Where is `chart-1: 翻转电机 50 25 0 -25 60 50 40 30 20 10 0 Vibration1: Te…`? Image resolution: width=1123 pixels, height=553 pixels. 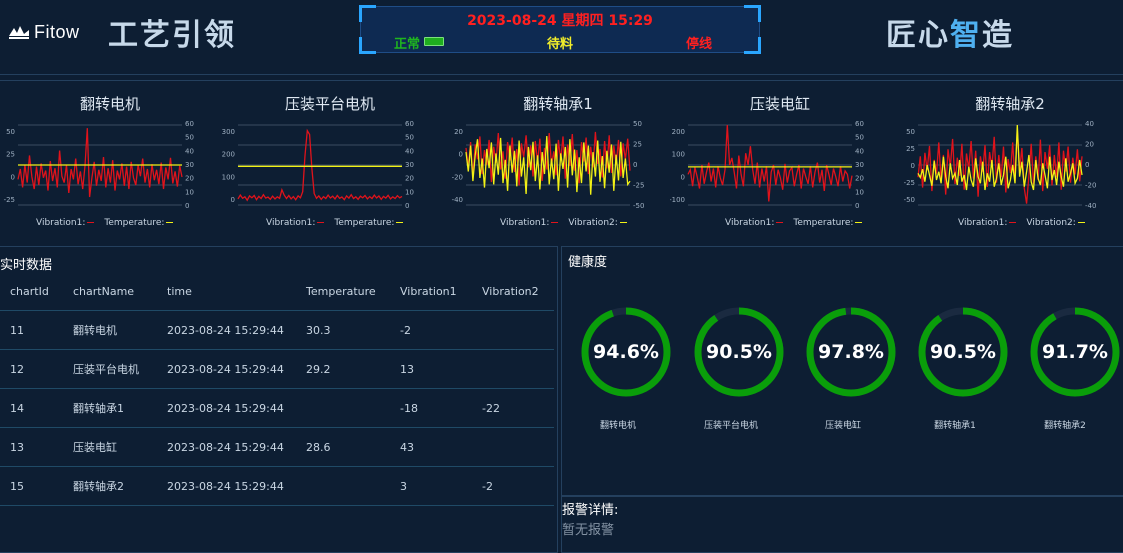
chart-1: 翻转电机 50 25 0 -25 60 50 40 30 20 10 0 Vibration1: Te… is located at coordinates (110, 160).